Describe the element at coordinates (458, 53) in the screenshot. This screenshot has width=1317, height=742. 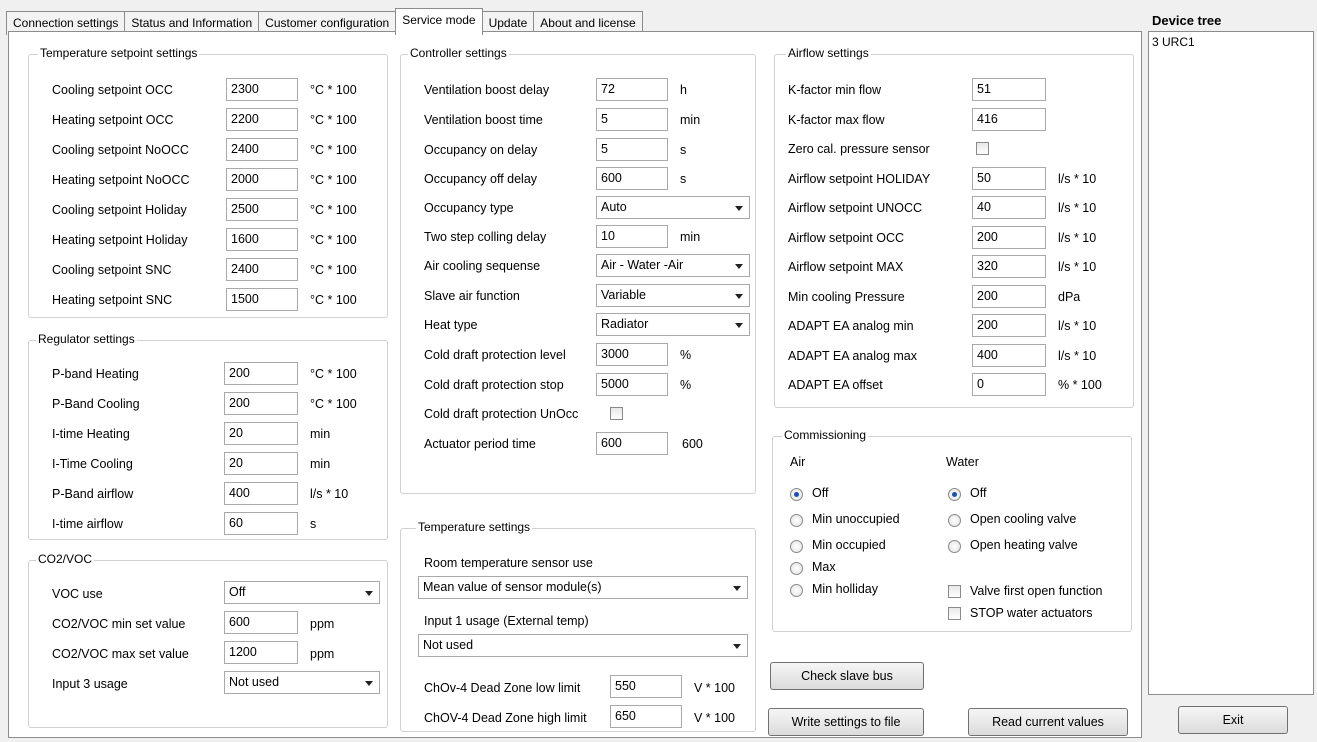
I see `controller-title: Controller settings` at that location.